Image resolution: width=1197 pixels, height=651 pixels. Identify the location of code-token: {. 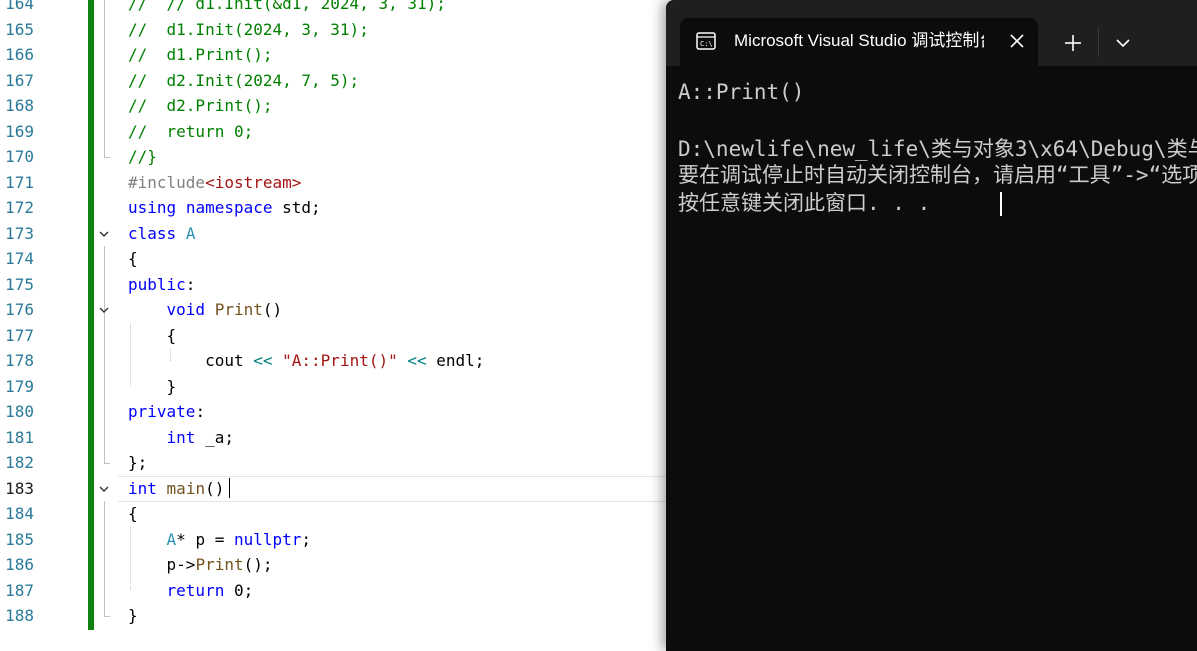
(133, 258).